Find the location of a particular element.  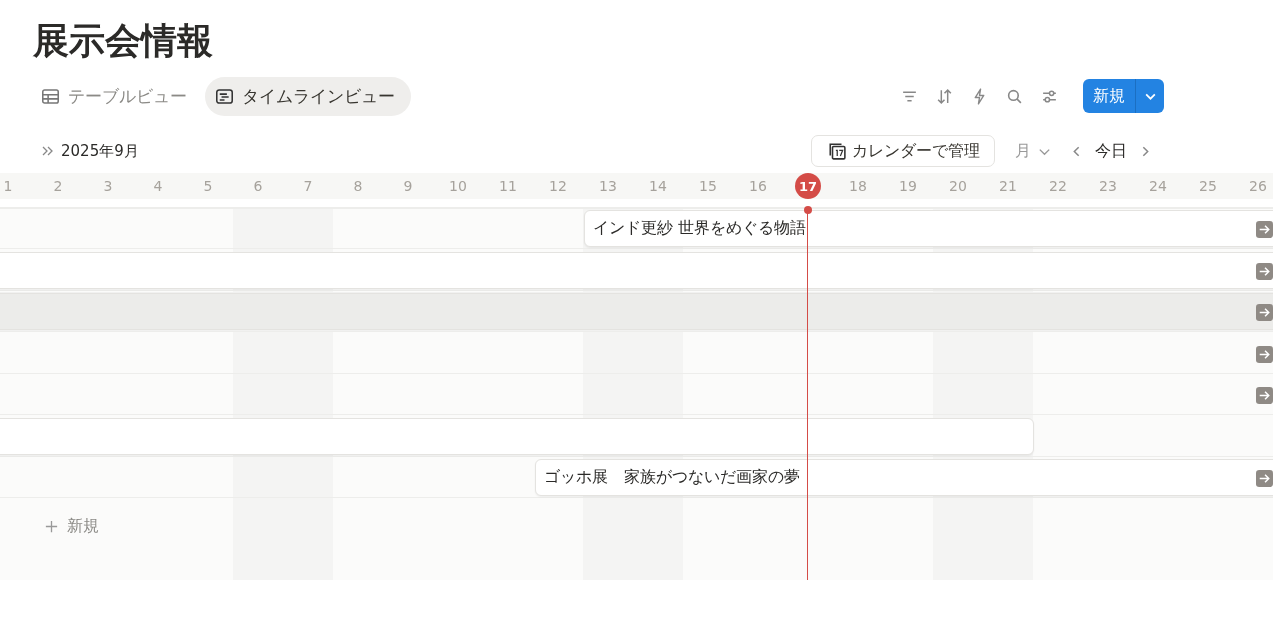

new-row-button: 新規 is located at coordinates (71, 526).